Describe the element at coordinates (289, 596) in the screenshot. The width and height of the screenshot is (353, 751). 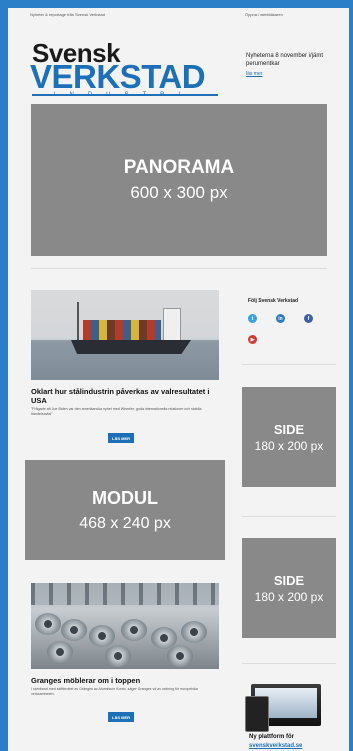
I see `side-ad-2-size: 180 x 200 px` at that location.